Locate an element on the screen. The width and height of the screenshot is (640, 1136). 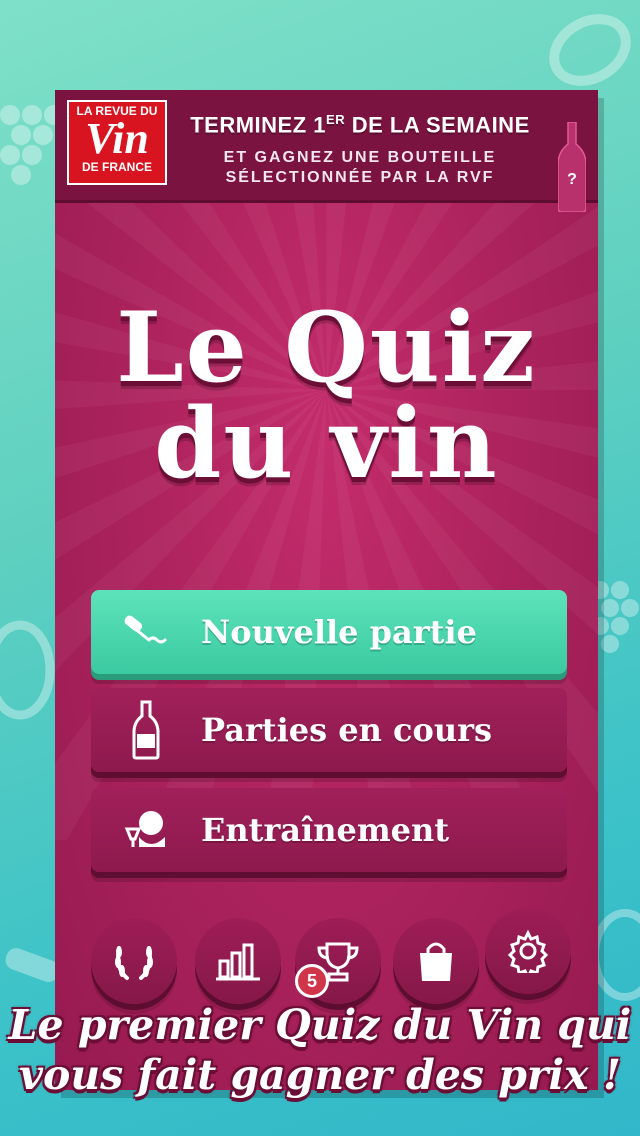
laurel-icon is located at coordinates (134, 963).